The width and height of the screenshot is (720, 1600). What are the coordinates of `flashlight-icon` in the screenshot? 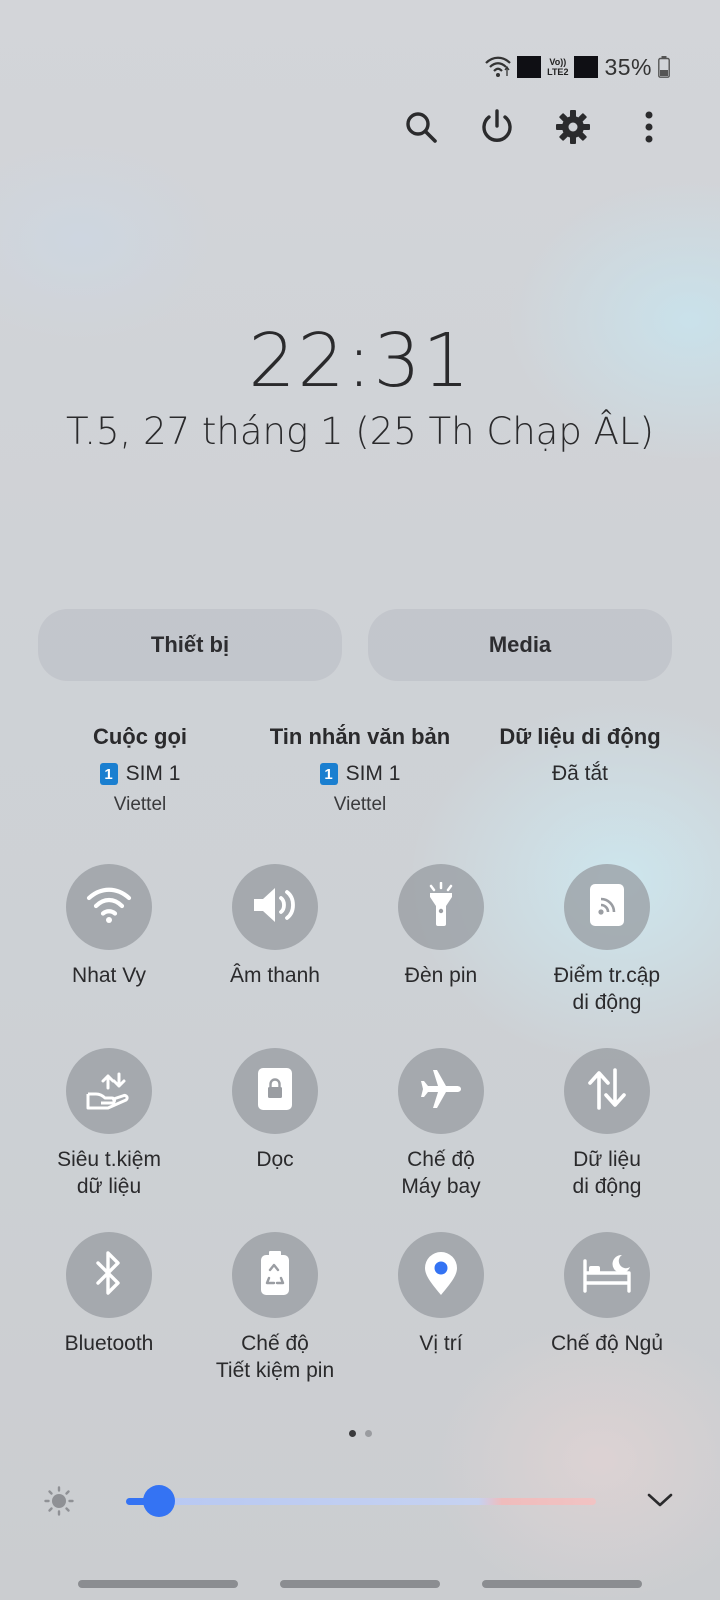 It's located at (441, 907).